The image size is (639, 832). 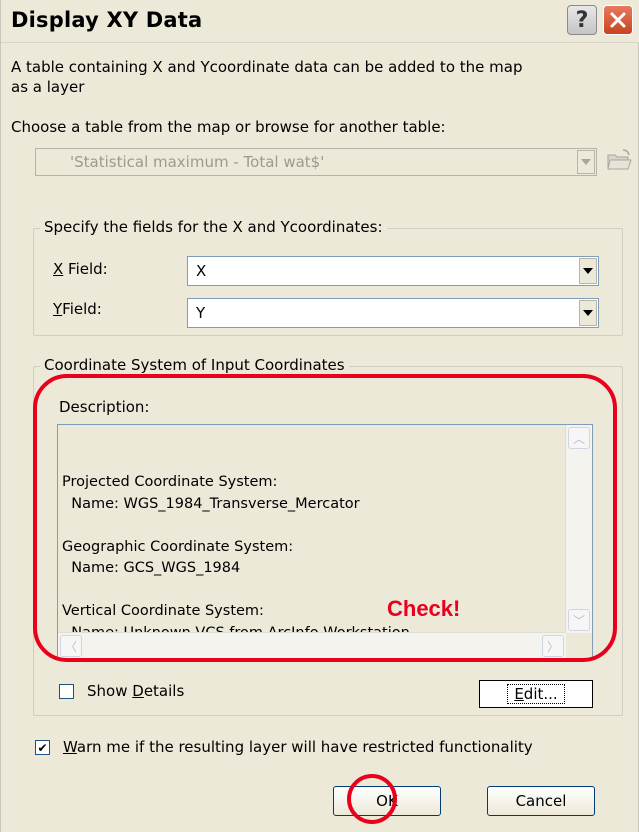 I want to click on table-select: 'Statistical maximum - Total wat$', so click(x=316, y=162).